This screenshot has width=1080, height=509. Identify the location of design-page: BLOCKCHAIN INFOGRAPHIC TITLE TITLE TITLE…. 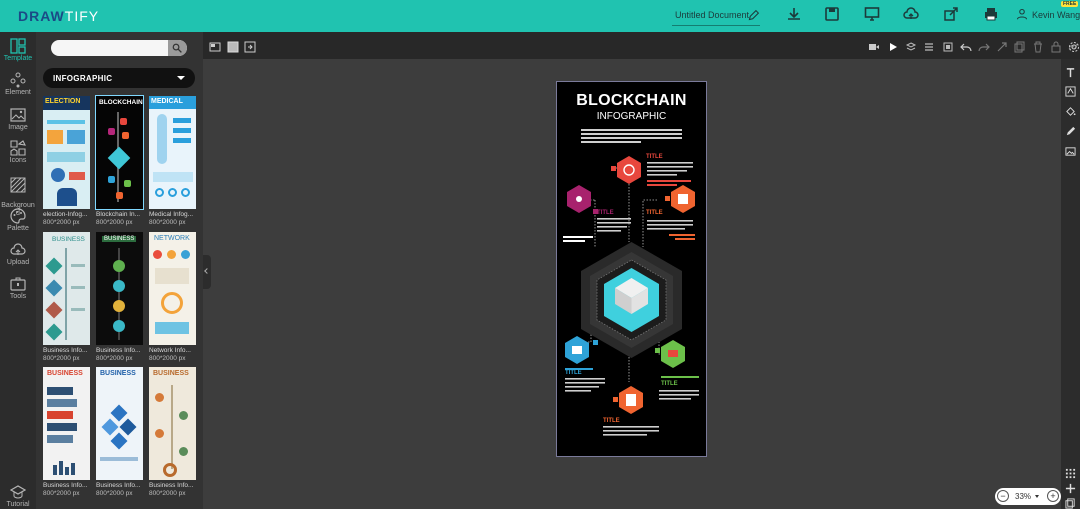
(631, 269).